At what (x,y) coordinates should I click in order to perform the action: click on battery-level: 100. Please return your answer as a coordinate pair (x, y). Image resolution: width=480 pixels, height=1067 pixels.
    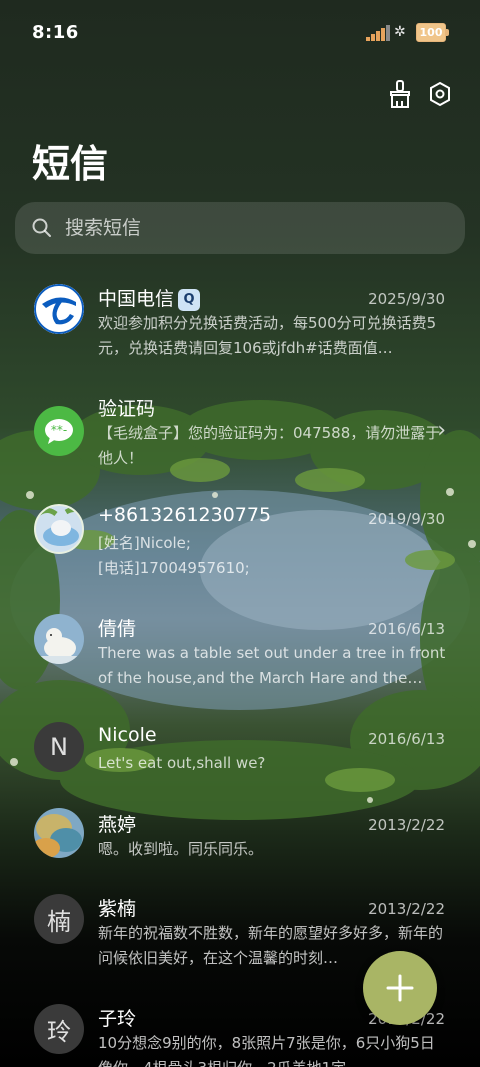
    Looking at the image, I should click on (431, 32).